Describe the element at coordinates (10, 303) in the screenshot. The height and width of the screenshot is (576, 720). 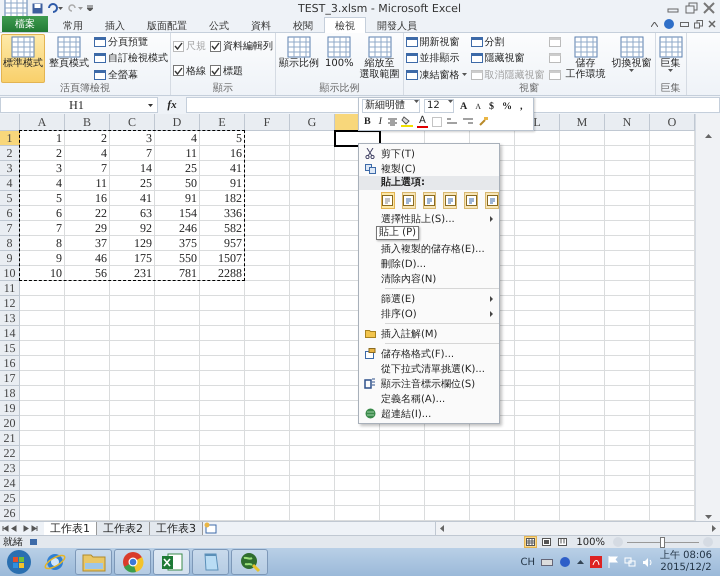
I see `row-header: 12` at that location.